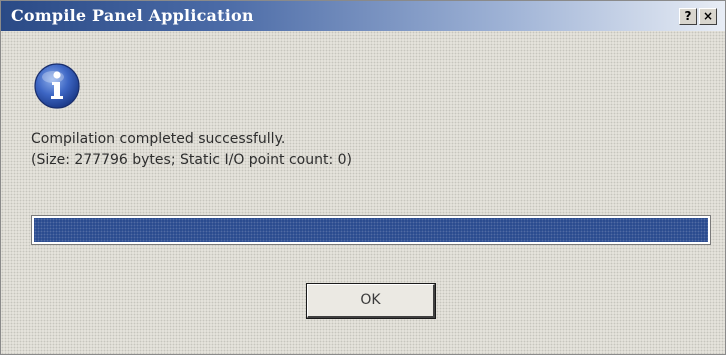  What do you see at coordinates (363, 16) in the screenshot?
I see `title-bar: Compile Panel Application ? ×` at bounding box center [363, 16].